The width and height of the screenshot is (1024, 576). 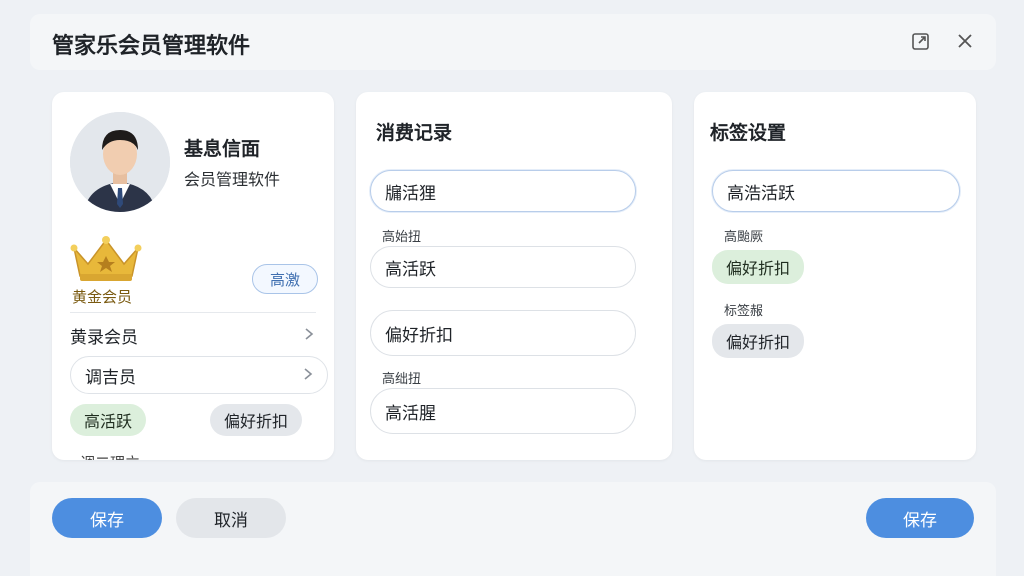 I want to click on menu-row-member-record: 黄录会员, so click(x=199, y=335).